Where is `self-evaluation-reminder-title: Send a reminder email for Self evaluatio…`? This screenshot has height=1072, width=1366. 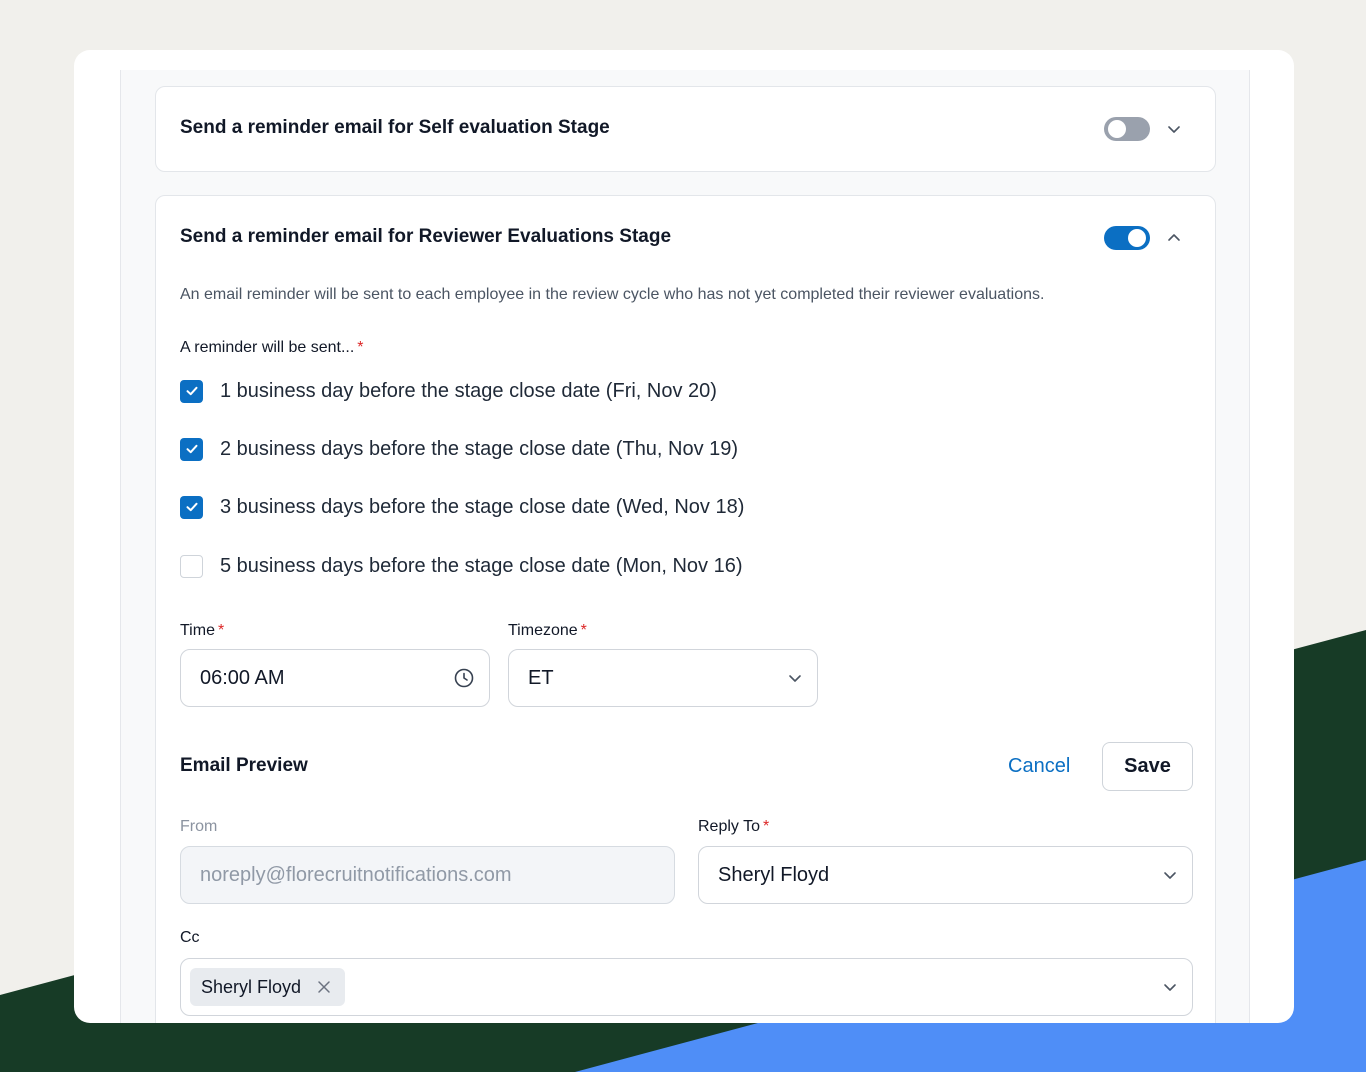
self-evaluation-reminder-title: Send a reminder email for Self evaluatio… is located at coordinates (395, 127).